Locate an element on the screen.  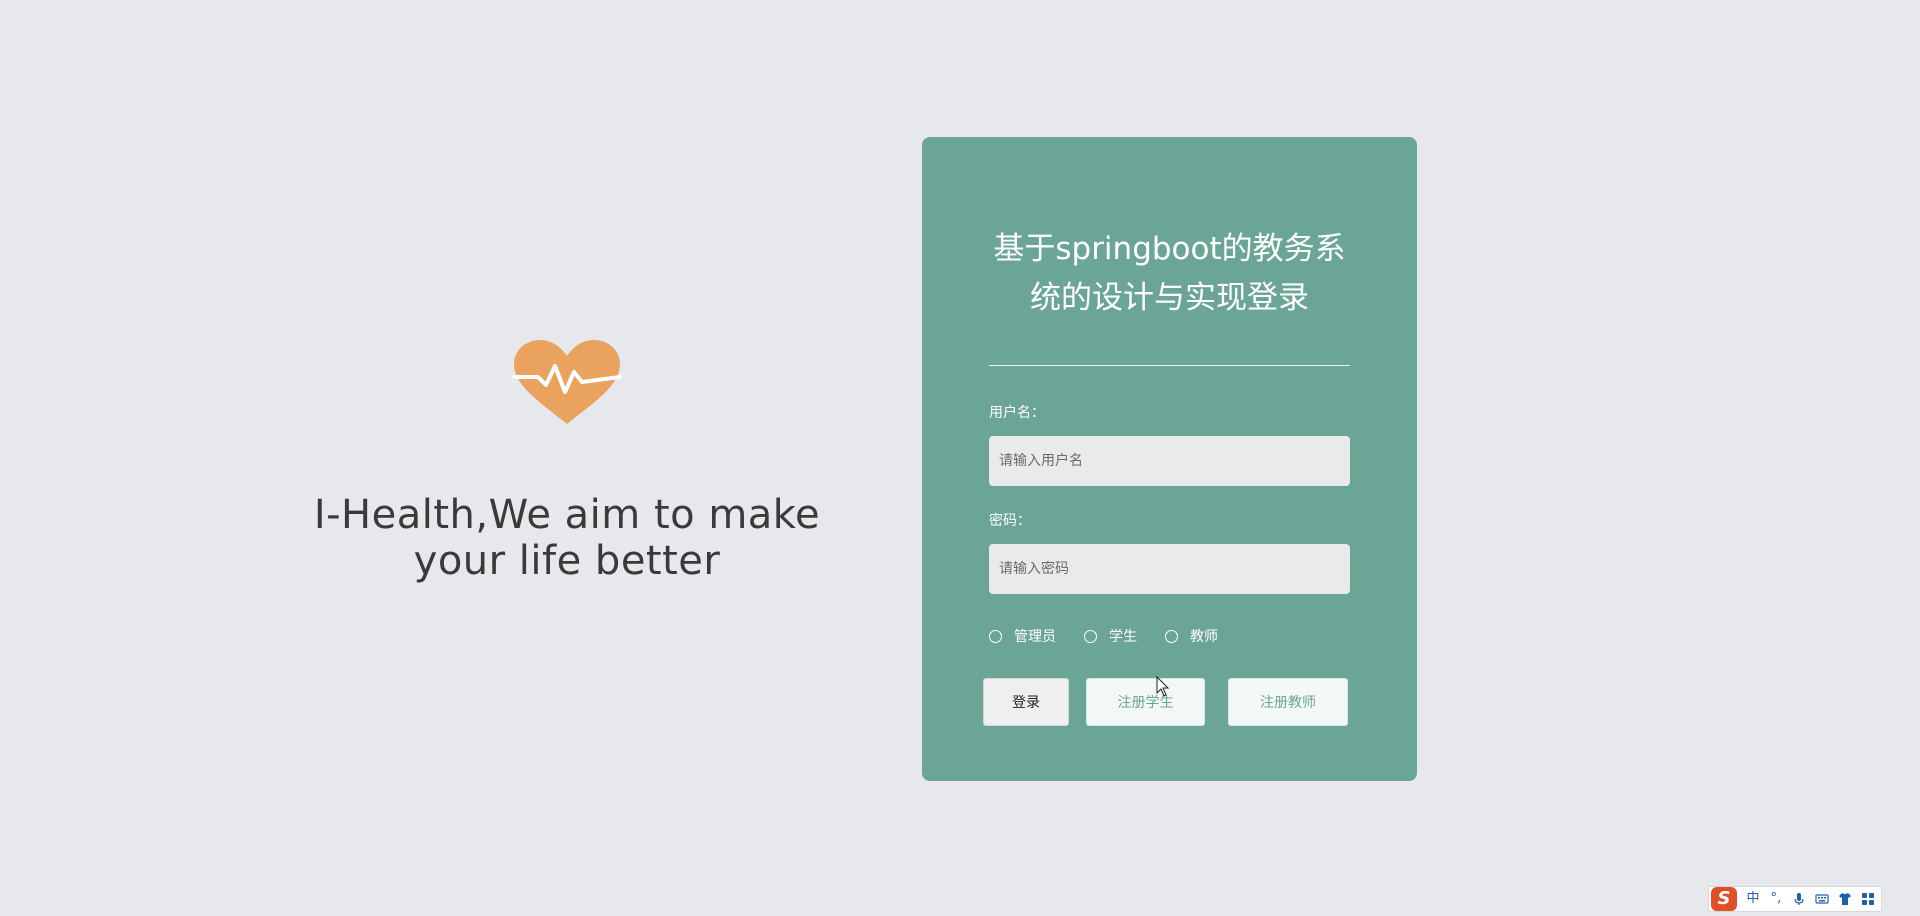
role-label-admin: 管理员 is located at coordinates (1035, 637).